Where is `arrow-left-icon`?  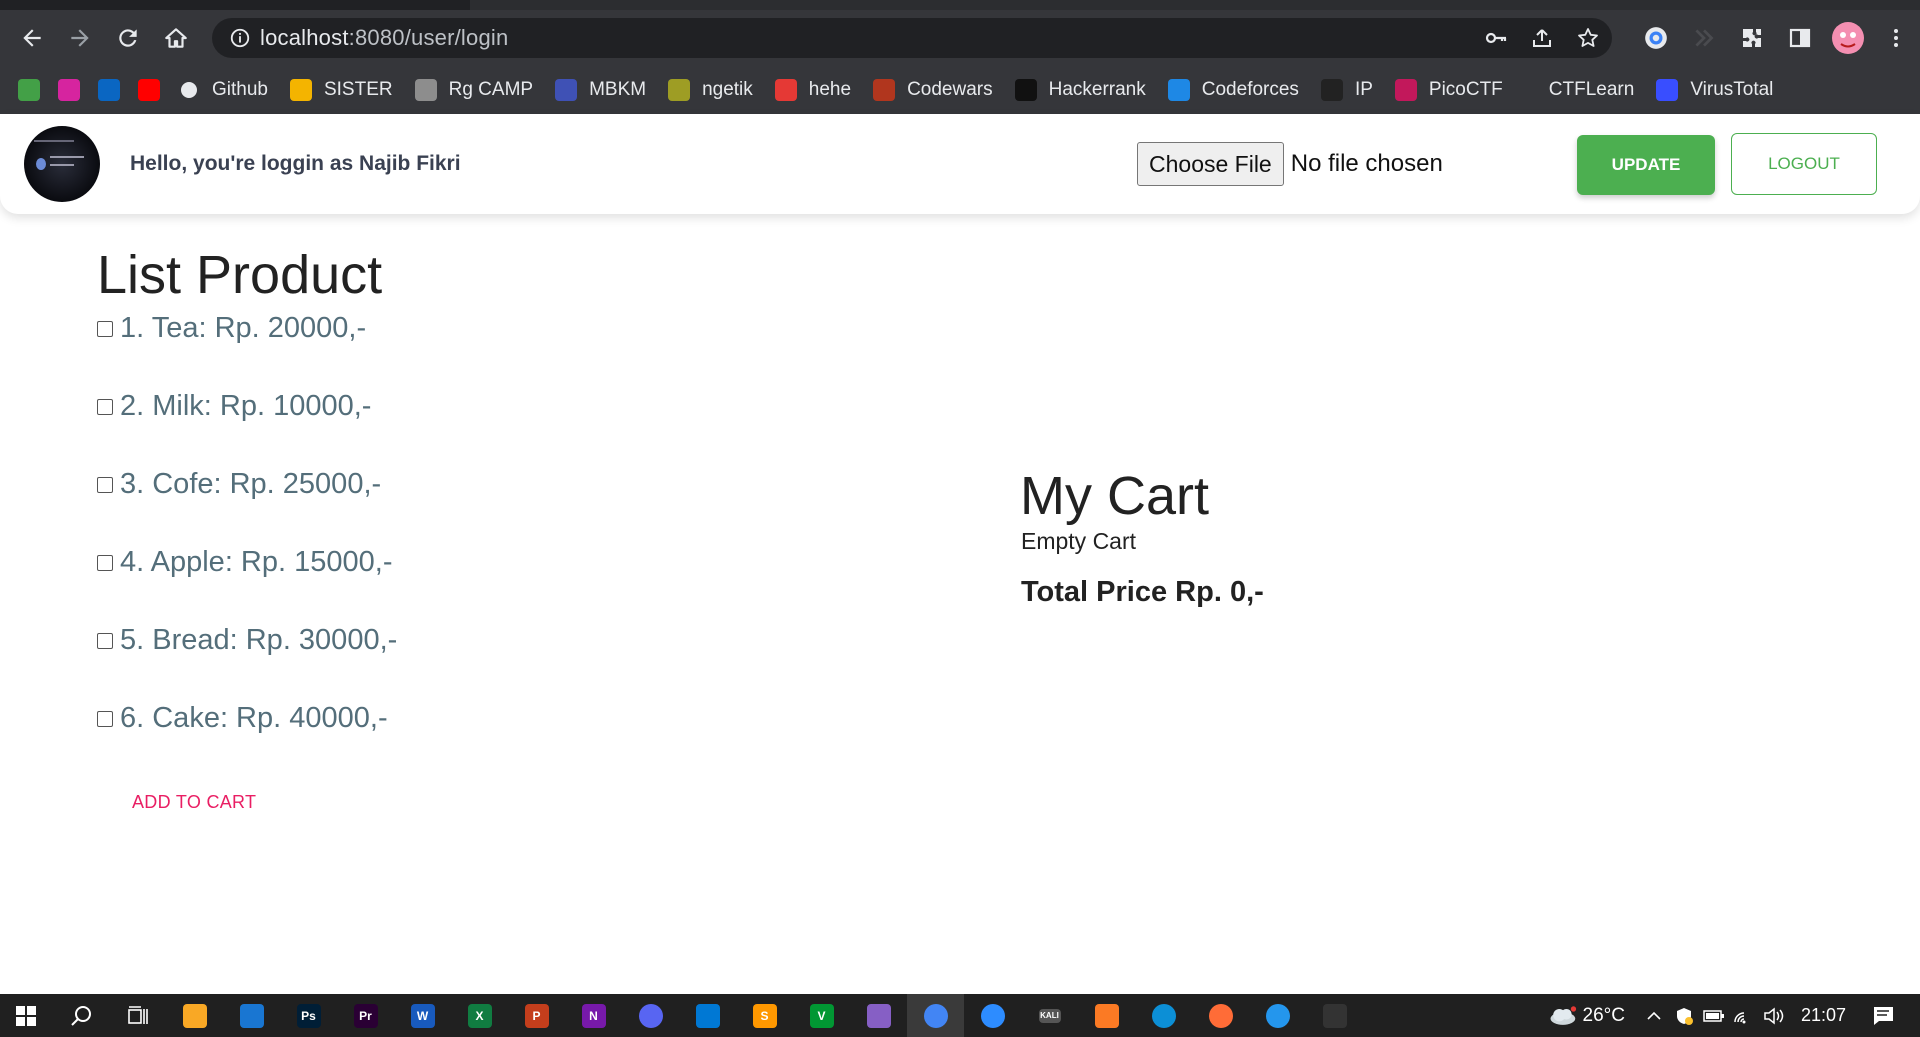
arrow-left-icon is located at coordinates (32, 38).